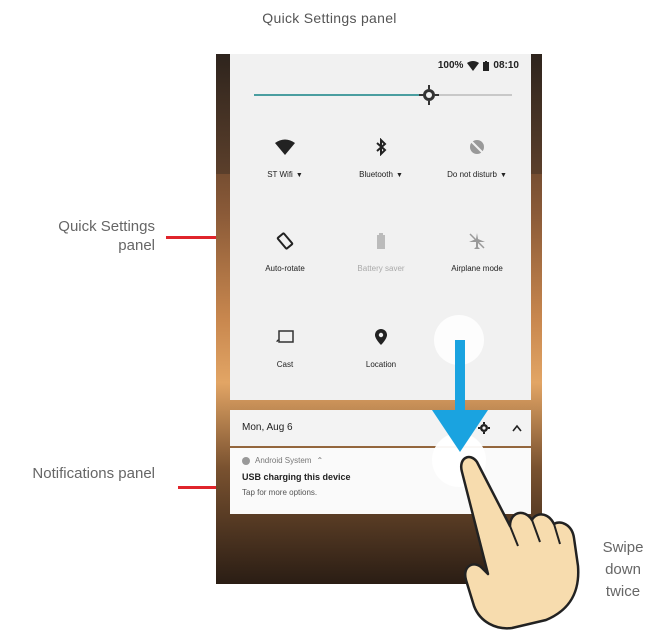 The height and width of the screenshot is (633, 659). Describe the element at coordinates (460, 396) in the screenshot. I see `swipe-down-arrow` at that location.